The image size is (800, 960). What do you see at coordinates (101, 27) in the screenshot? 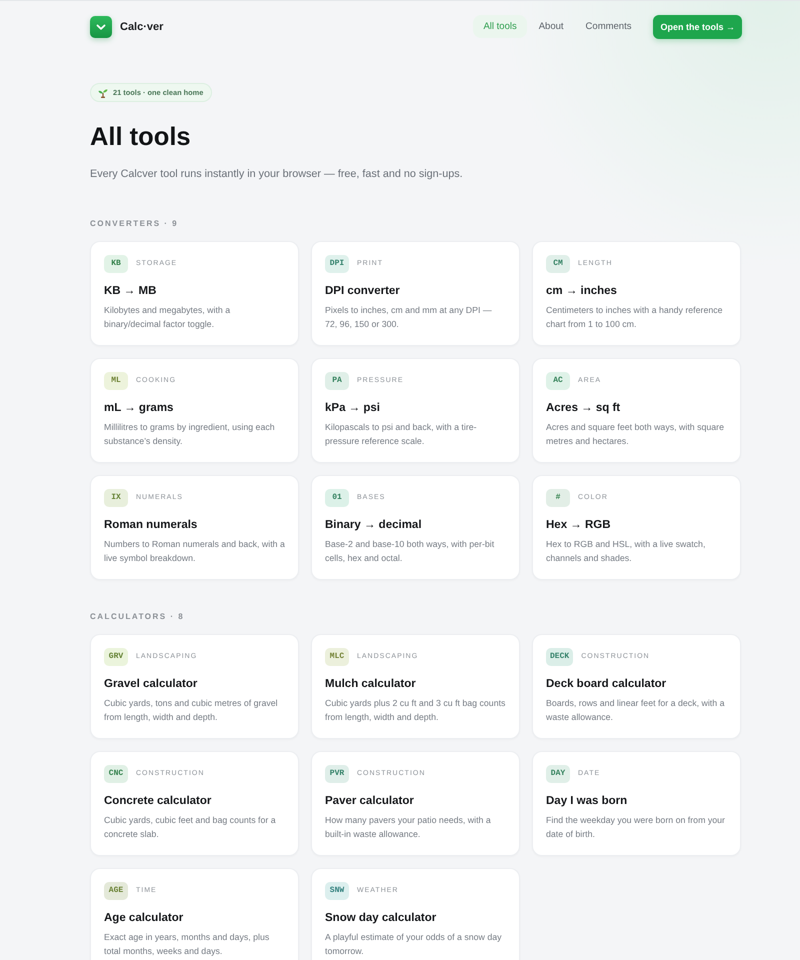
I see `logo-icon` at bounding box center [101, 27].